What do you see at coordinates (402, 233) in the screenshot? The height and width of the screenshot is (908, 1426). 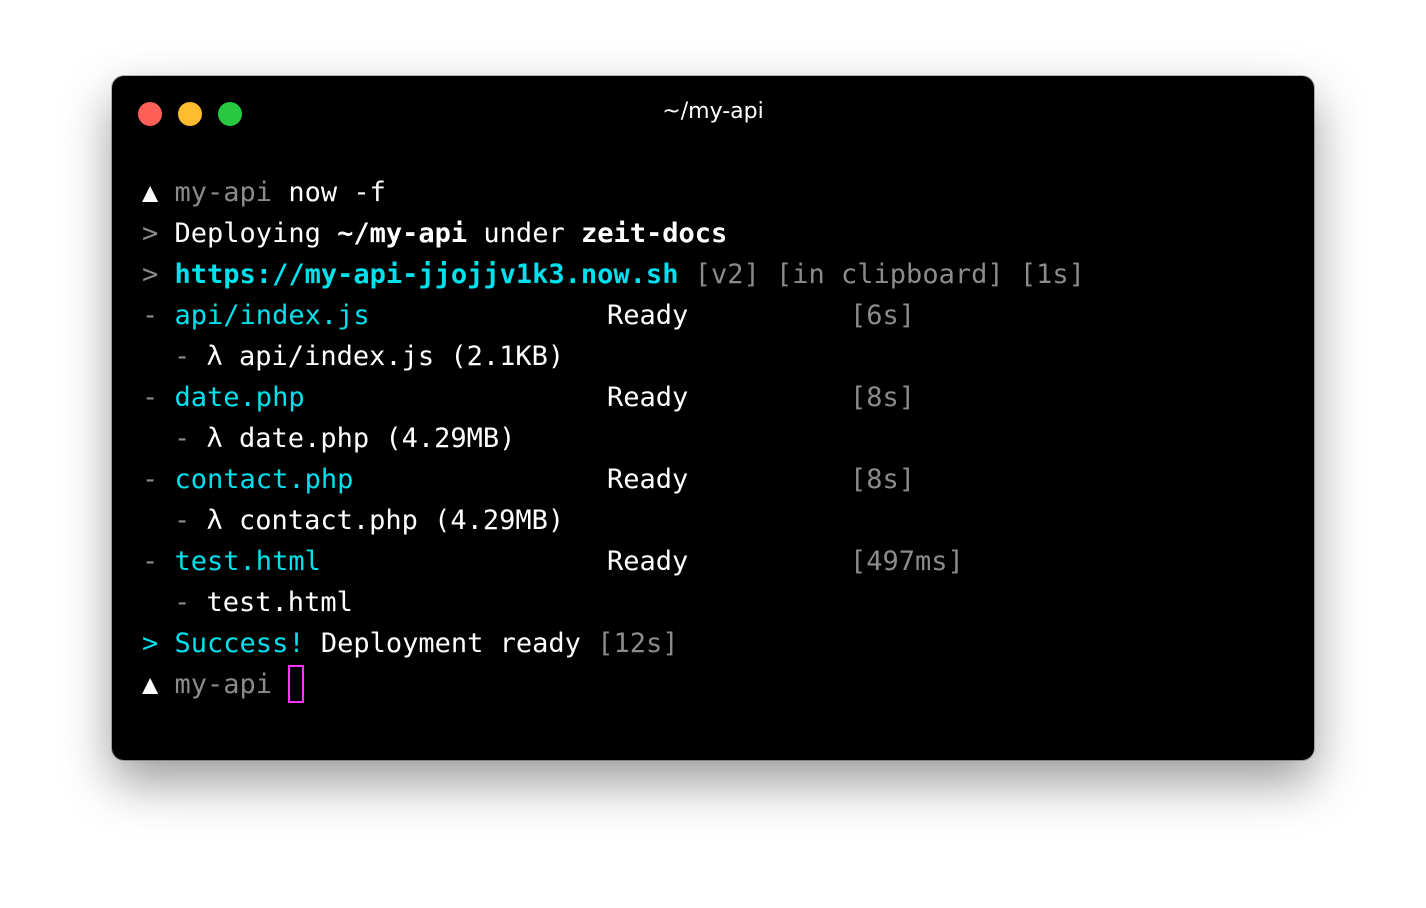 I see `deploy-path: ~/my-api` at bounding box center [402, 233].